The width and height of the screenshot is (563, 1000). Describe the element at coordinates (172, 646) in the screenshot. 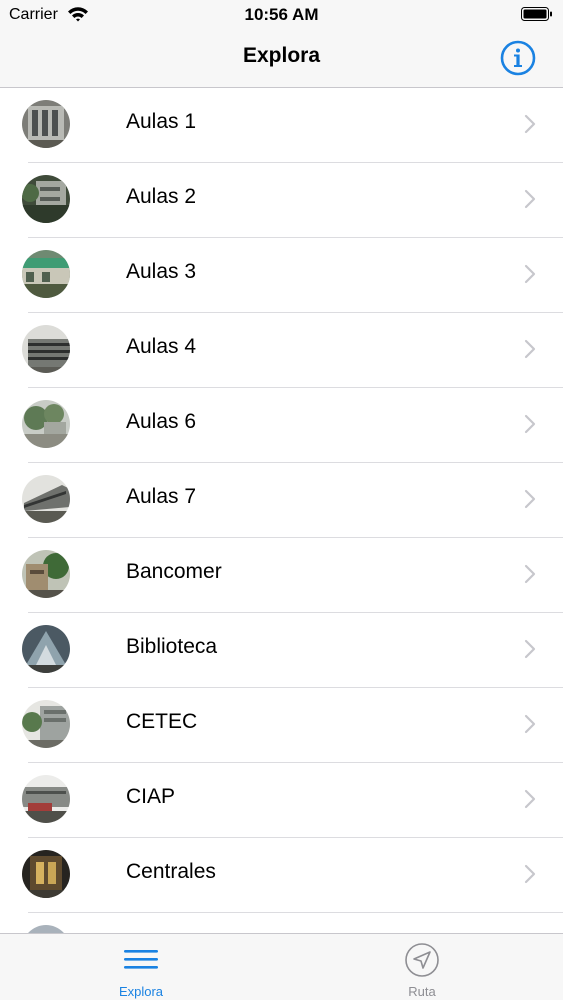

I see `list-item-label: Biblioteca` at that location.